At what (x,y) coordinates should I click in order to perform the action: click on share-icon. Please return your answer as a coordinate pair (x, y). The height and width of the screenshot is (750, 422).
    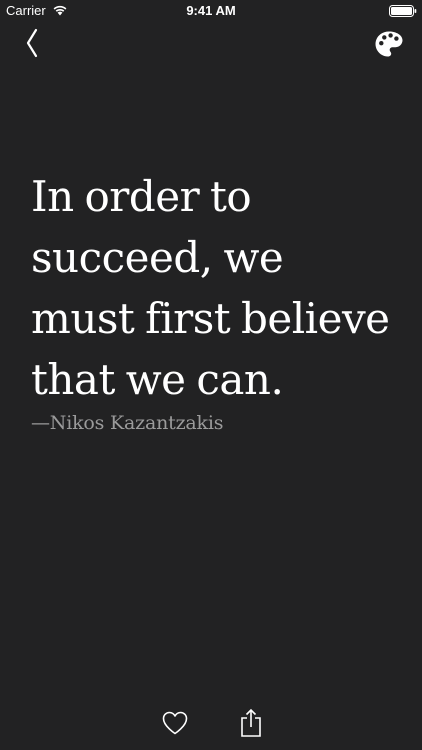
    Looking at the image, I should click on (251, 722).